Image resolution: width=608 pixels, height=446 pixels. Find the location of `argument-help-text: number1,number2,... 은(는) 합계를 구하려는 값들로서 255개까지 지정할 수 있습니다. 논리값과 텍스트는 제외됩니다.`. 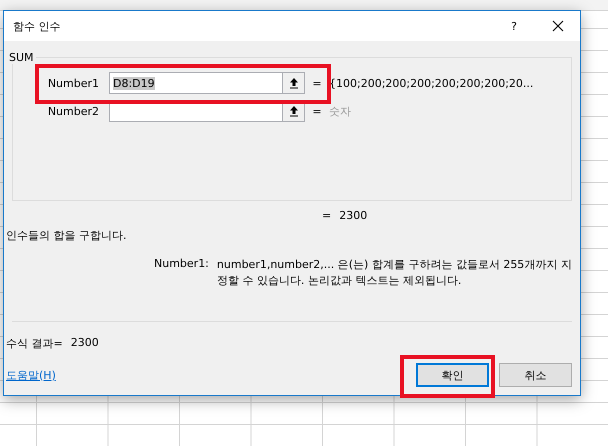

argument-help-text: number1,number2,... 은(는) 합계를 구하려는 값들로서 255개까지 지정할 수 있습니다. 논리값과 텍스트는 제외됩니다. is located at coordinates (394, 273).